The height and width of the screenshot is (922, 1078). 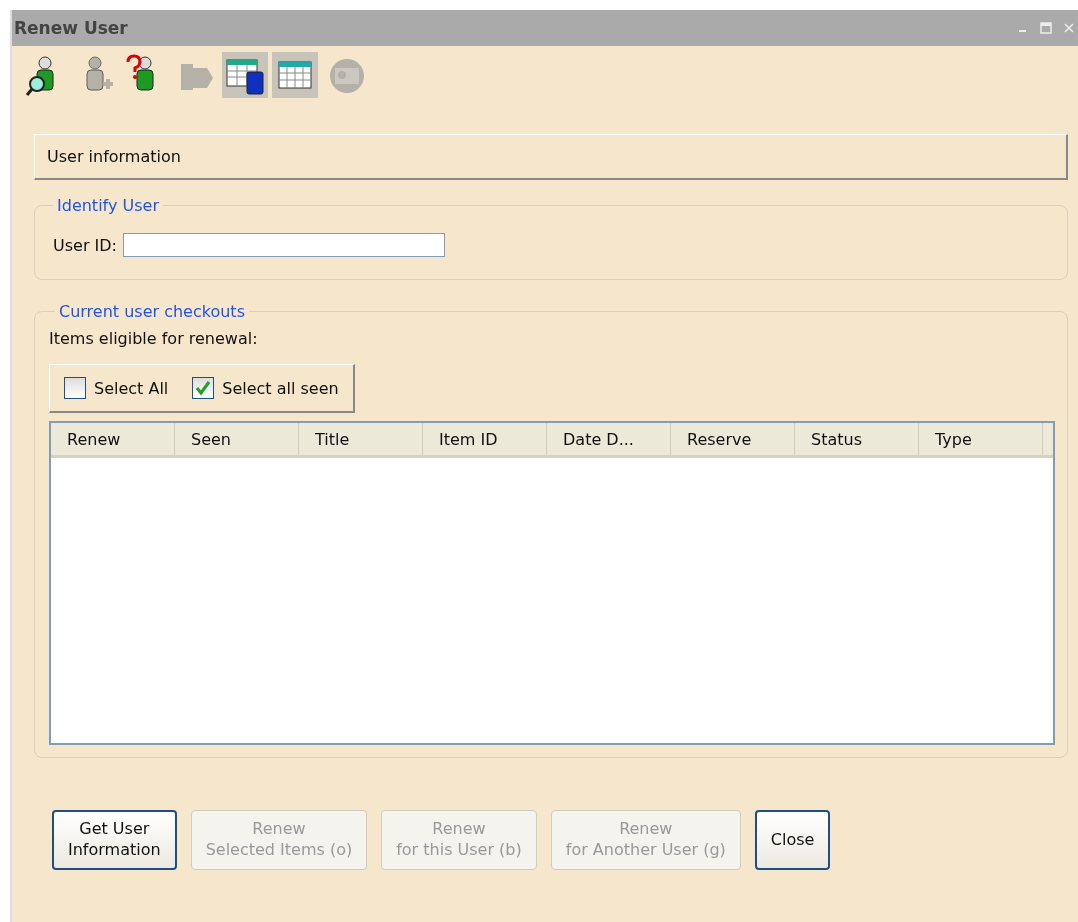 What do you see at coordinates (71, 28) in the screenshot?
I see `window-title: Renew User` at bounding box center [71, 28].